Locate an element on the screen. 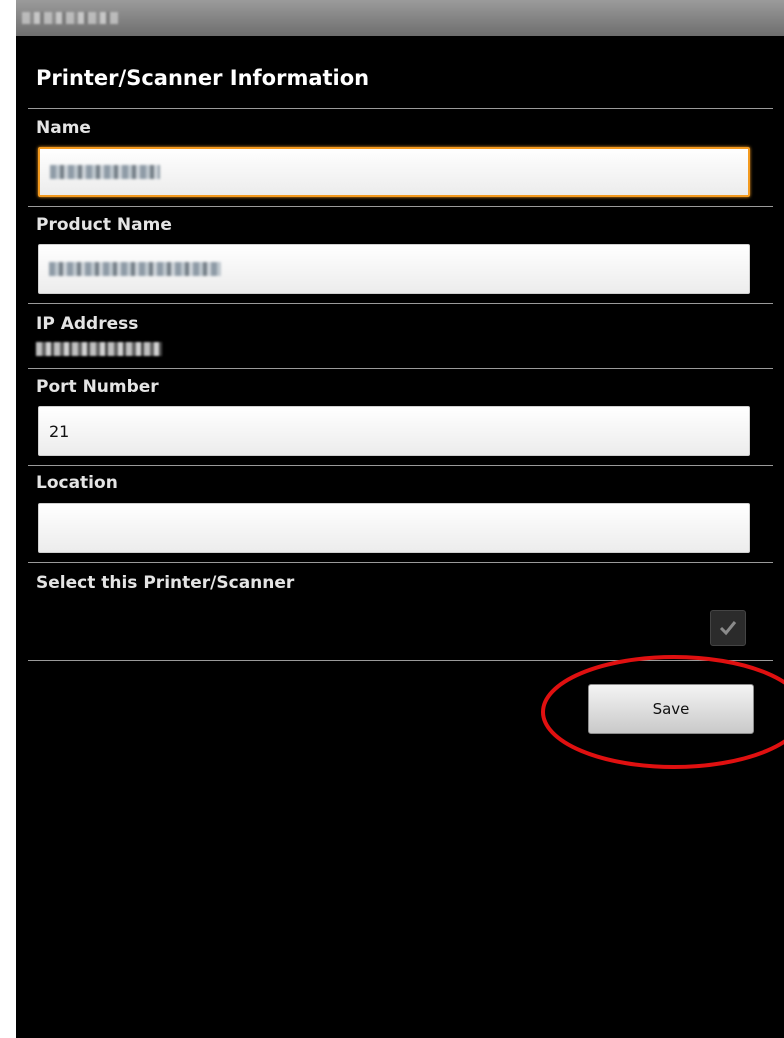 This screenshot has height=1038, width=784. location-input is located at coordinates (394, 528).